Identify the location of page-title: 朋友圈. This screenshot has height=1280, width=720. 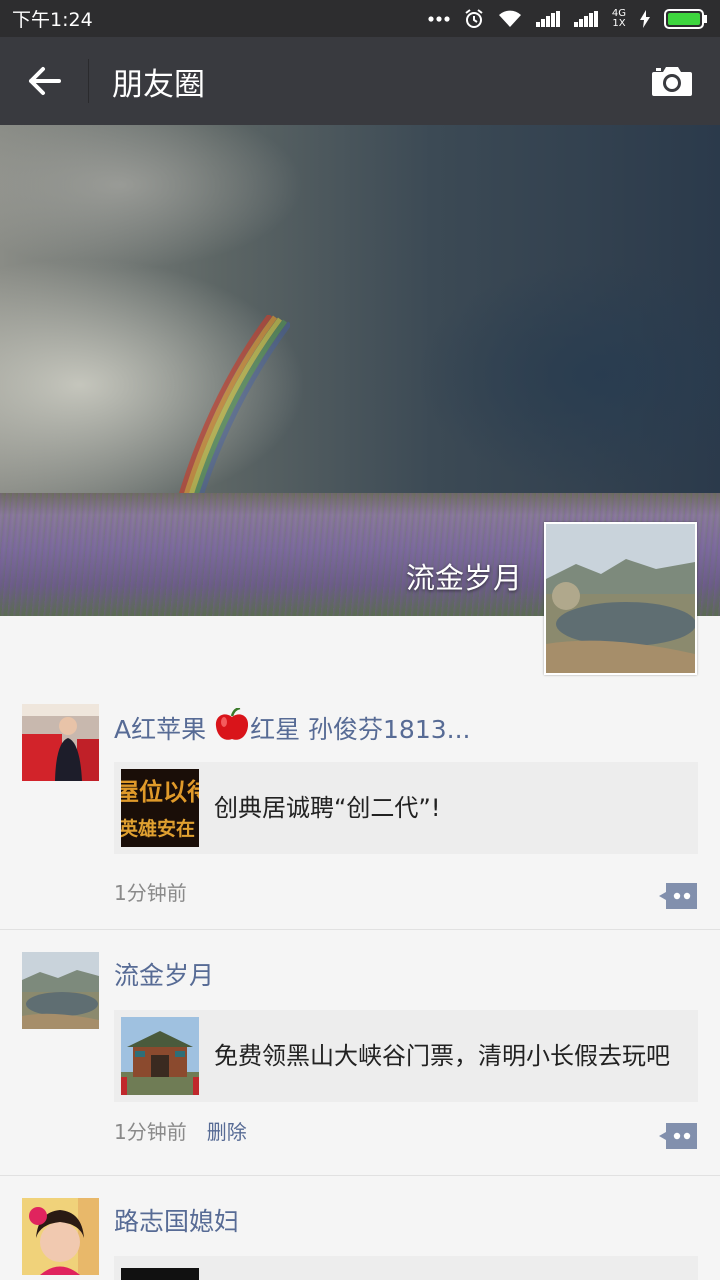
(158, 84).